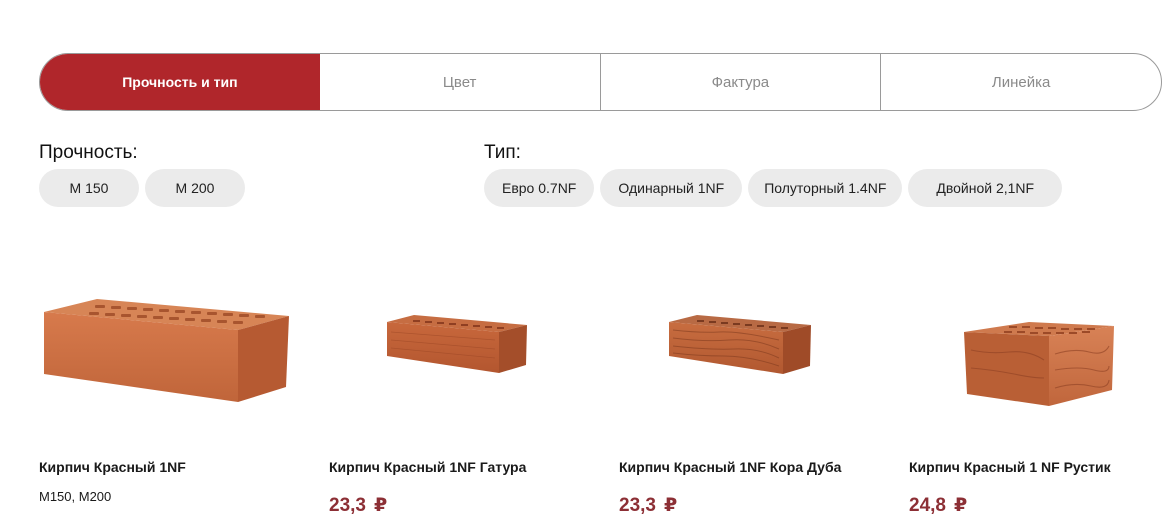 This screenshot has height=526, width=1176. I want to click on tab-color: Цвет, so click(460, 82).